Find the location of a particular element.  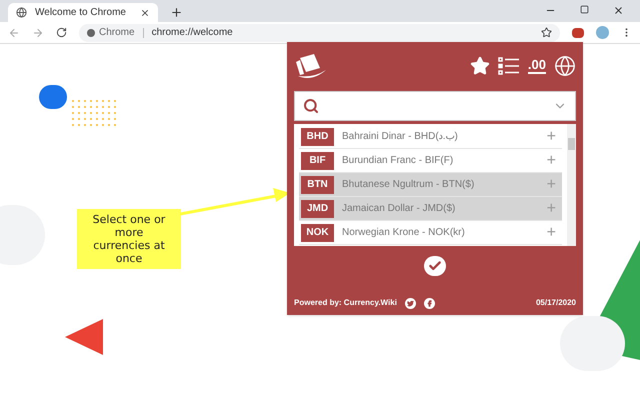

currency-row: JMD Jamaican Dollar - JMD($) + is located at coordinates (430, 209).